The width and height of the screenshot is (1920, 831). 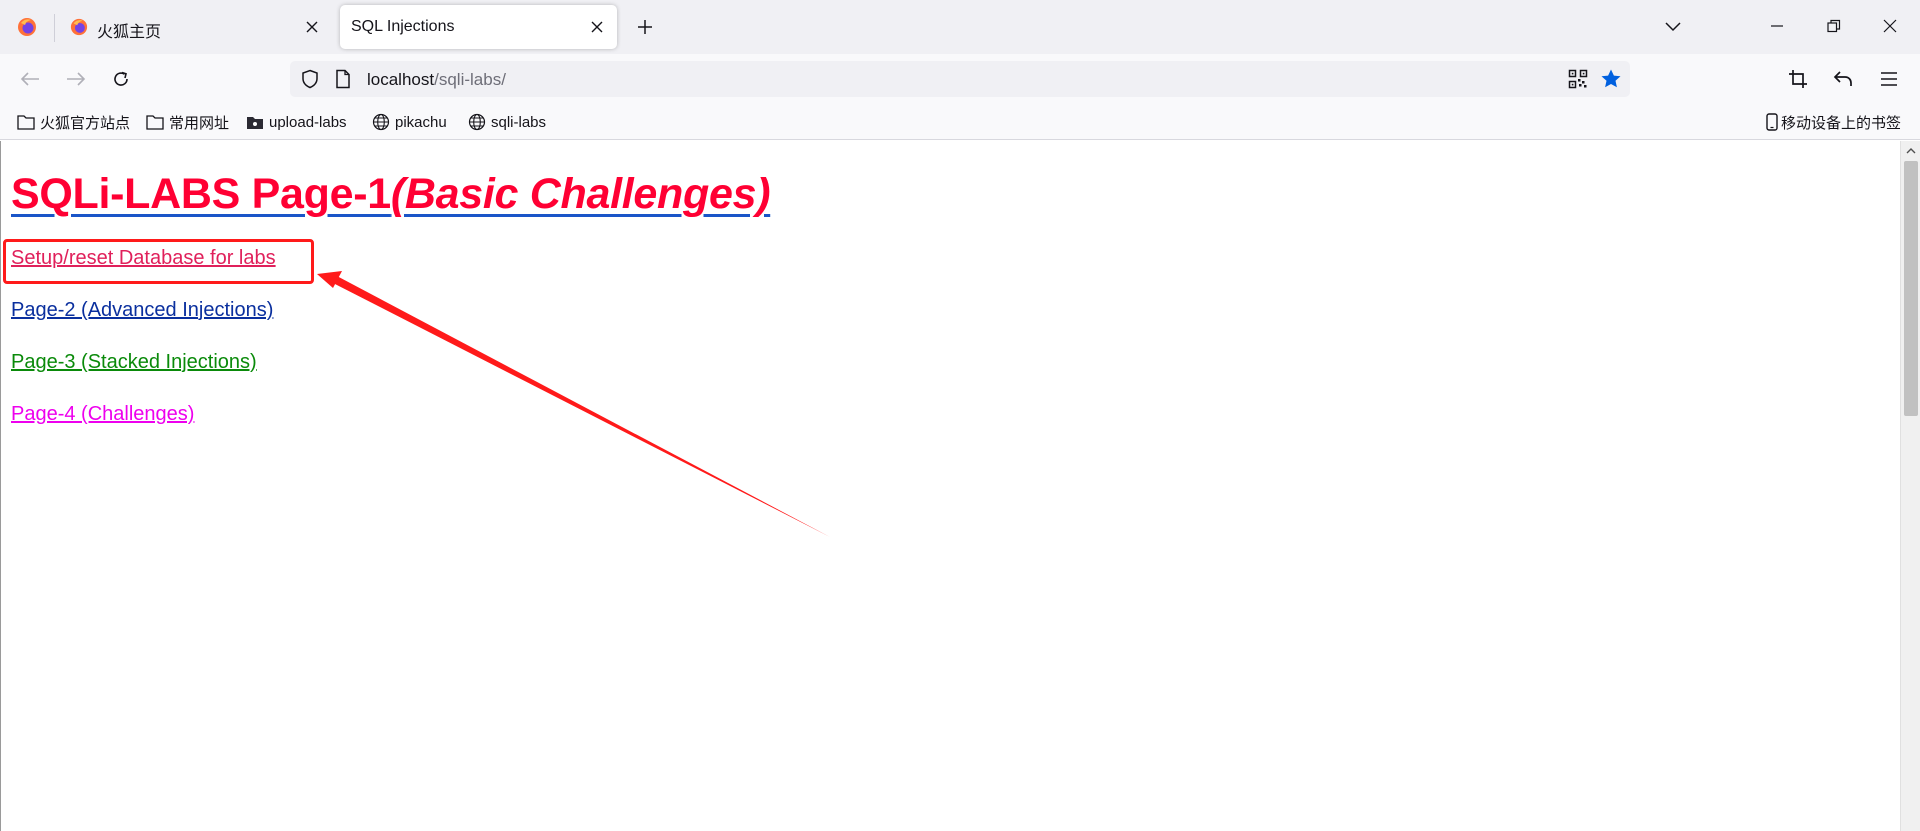 I want to click on chevron-down-icon, so click(x=1673, y=27).